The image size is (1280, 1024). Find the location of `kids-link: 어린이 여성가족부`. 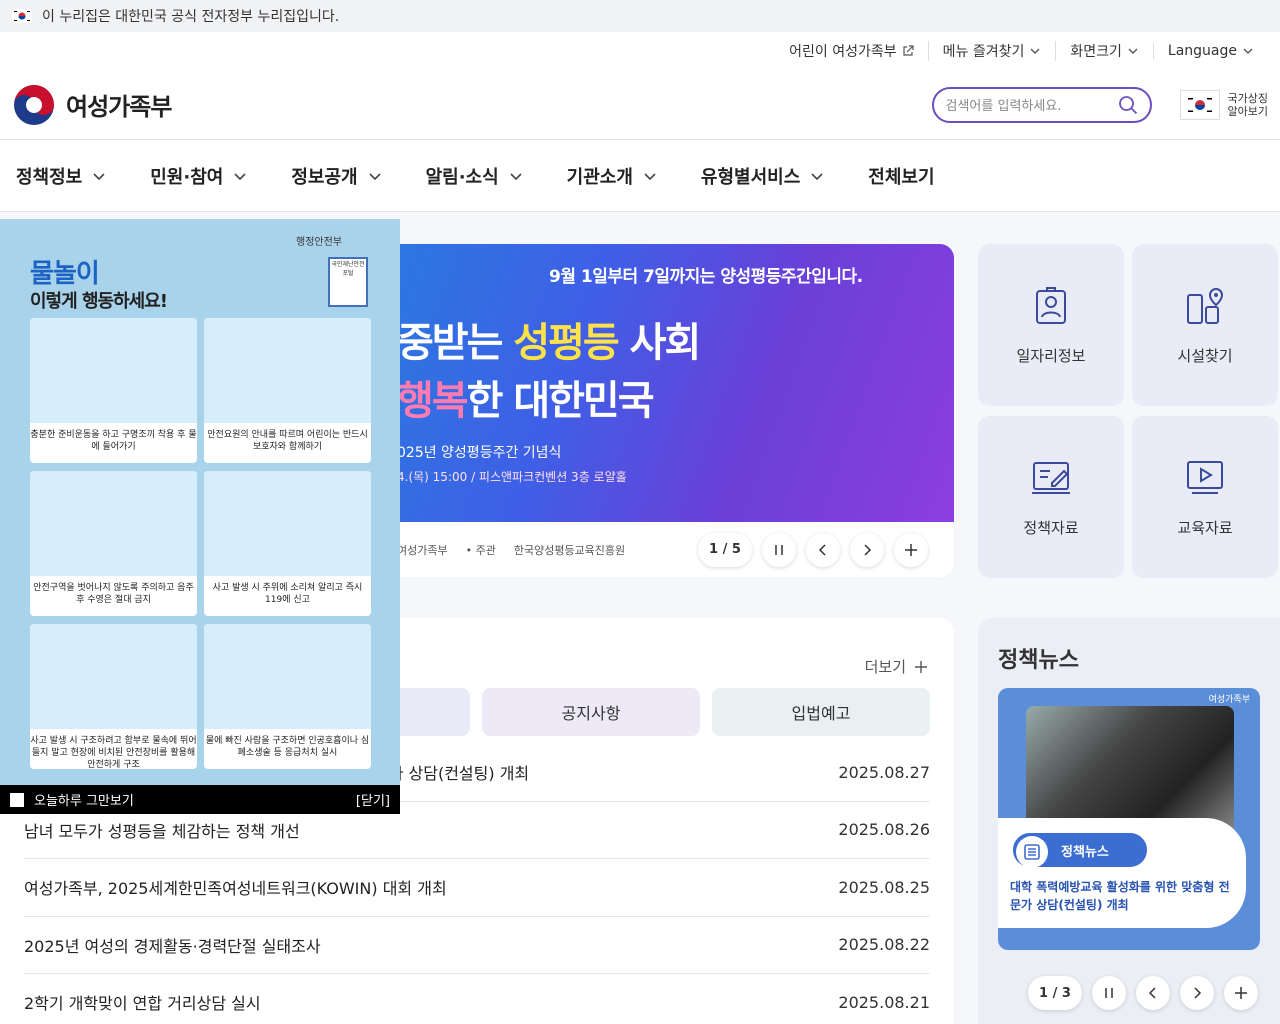

kids-link: 어린이 여성가족부 is located at coordinates (851, 51).